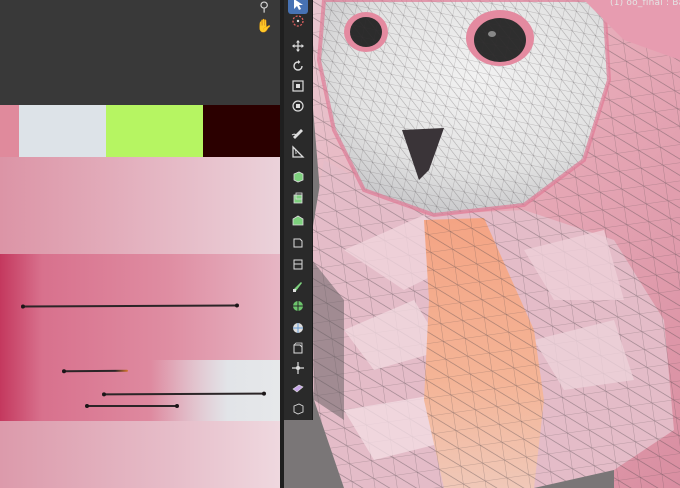  I want to click on stroke-line, so click(132, 406).